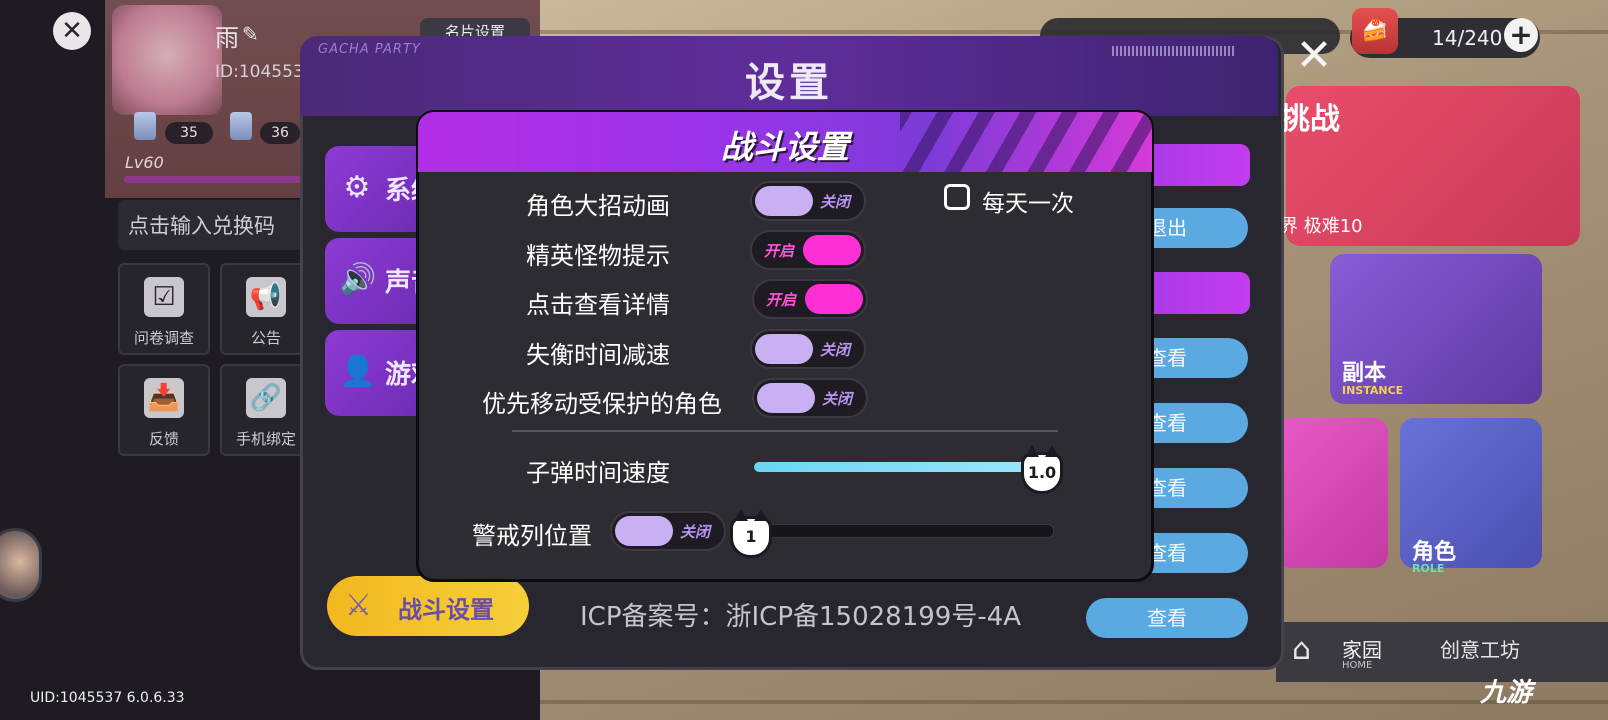 Image resolution: width=1608 pixels, height=720 pixels. I want to click on alert-column-slider-handle: 1, so click(751, 533).